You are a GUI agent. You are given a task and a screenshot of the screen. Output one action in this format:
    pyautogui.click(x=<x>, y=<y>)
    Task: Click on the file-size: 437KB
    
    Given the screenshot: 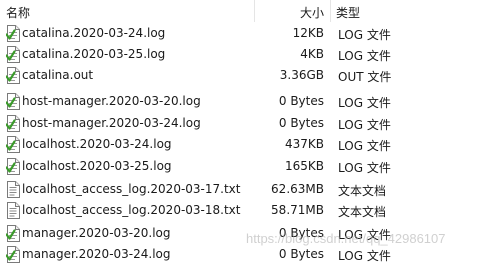 What is the action you would take?
    pyautogui.click(x=304, y=144)
    